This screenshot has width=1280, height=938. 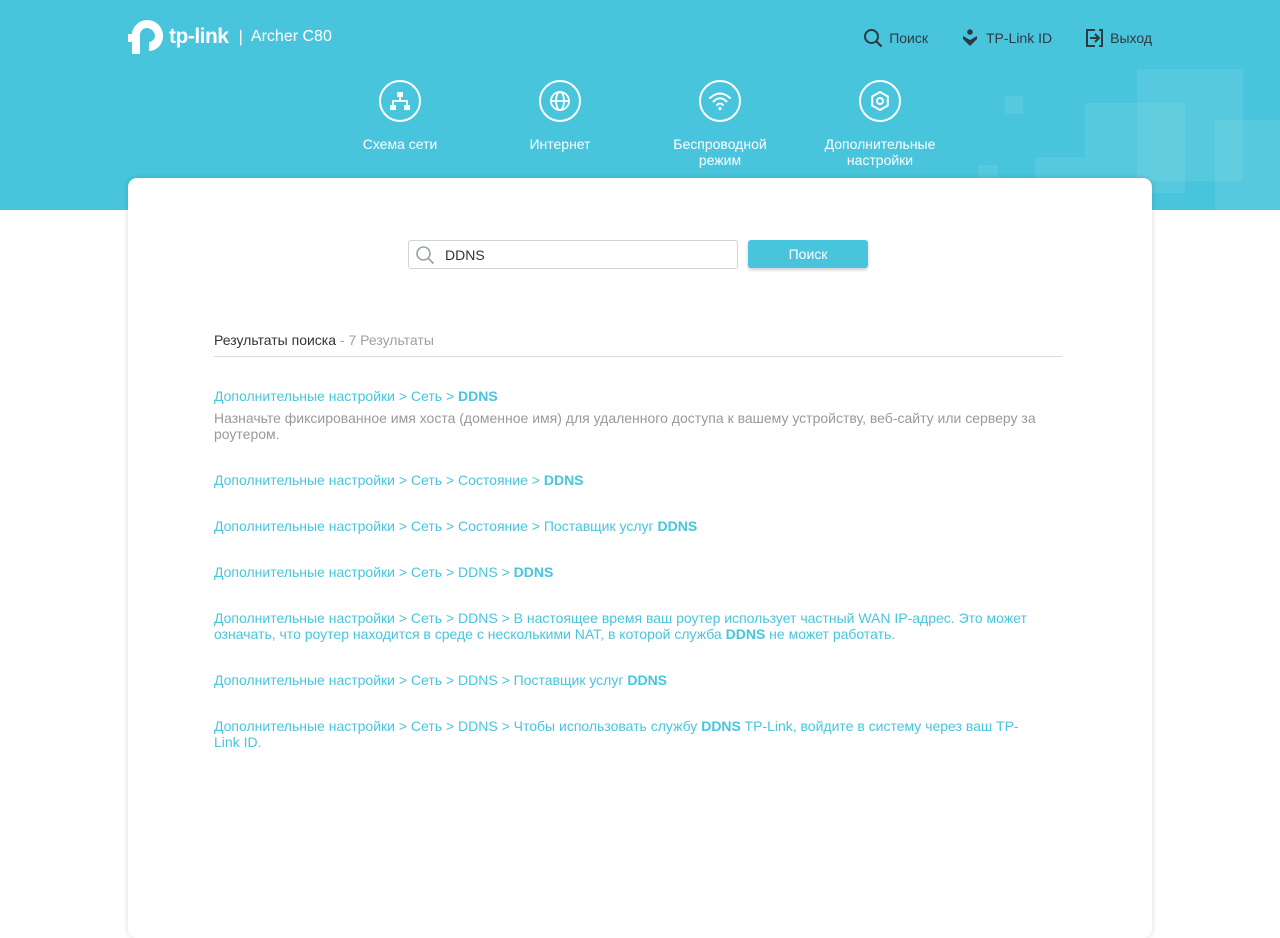 What do you see at coordinates (629, 396) in the screenshot?
I see `result-link: Дополнительные настройки > Сеть > DDNS` at bounding box center [629, 396].